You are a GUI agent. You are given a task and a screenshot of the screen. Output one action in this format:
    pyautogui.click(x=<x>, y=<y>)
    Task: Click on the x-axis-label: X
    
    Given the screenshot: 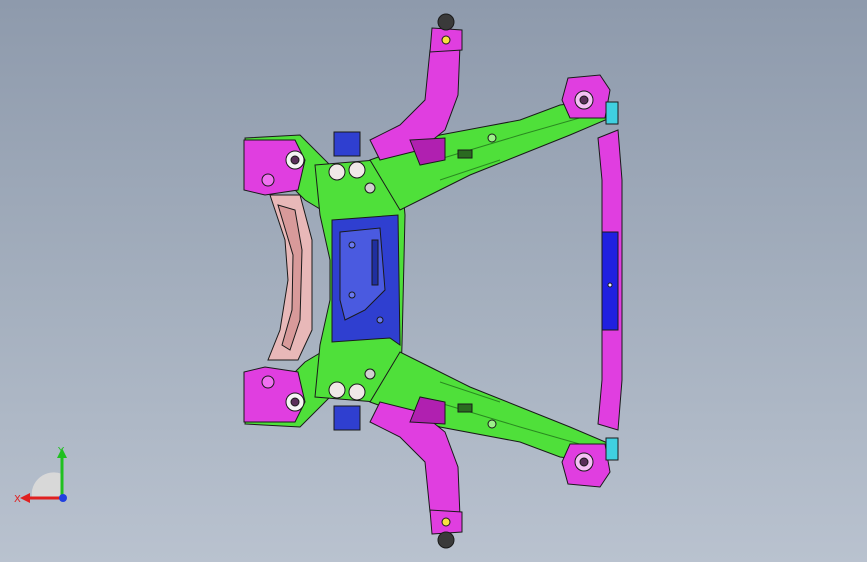 What is the action you would take?
    pyautogui.click(x=17, y=499)
    